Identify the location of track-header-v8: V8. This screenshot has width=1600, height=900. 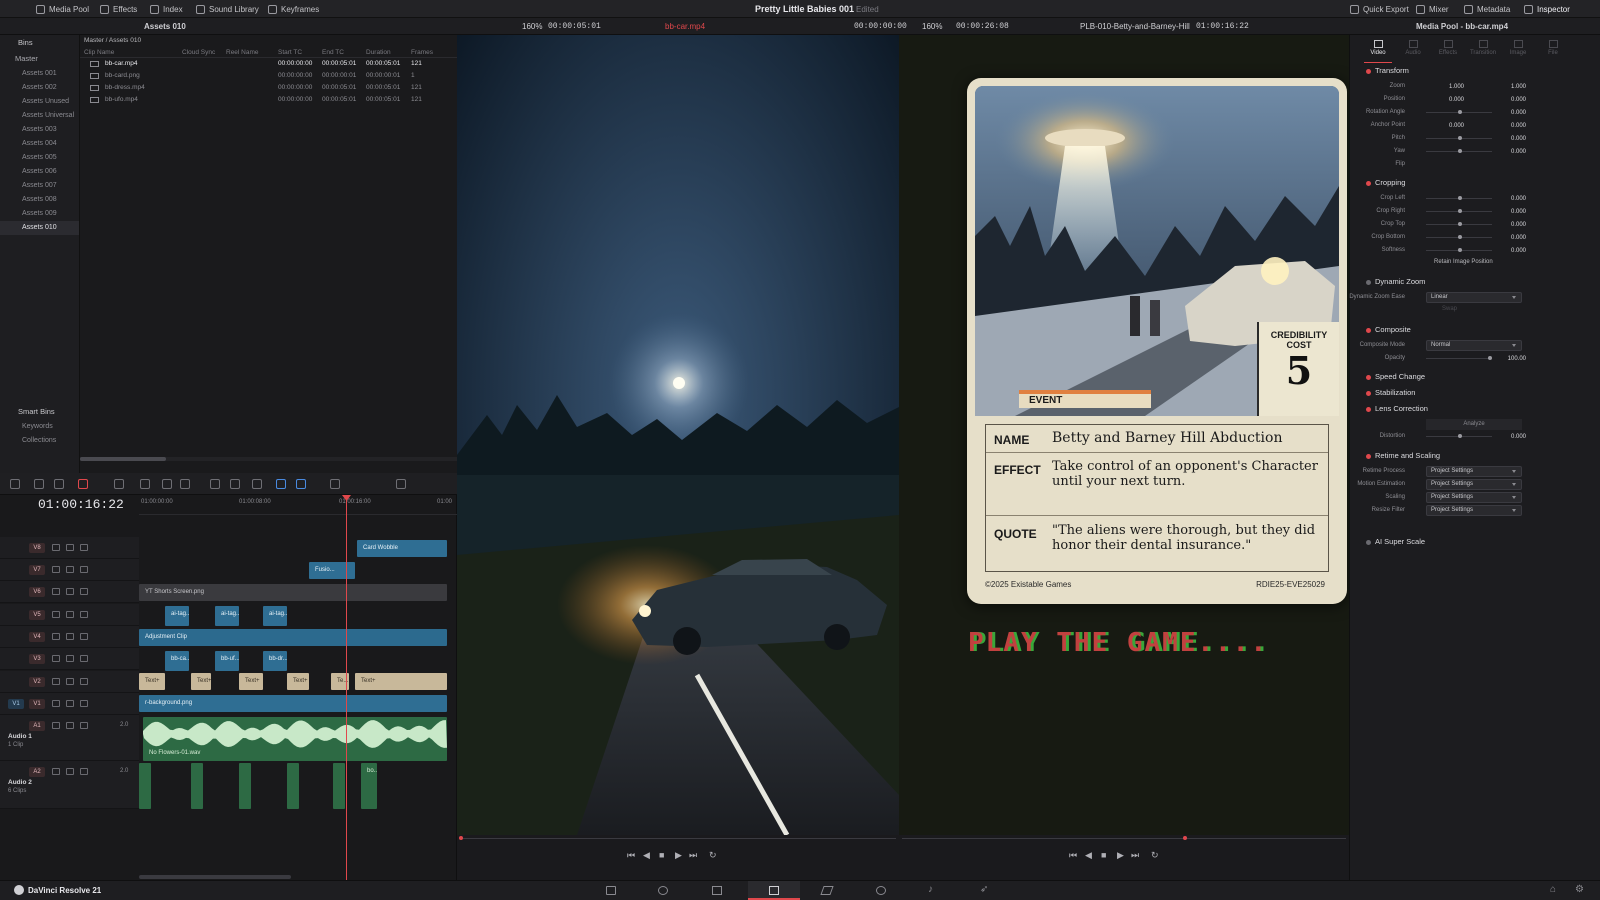
(69, 548).